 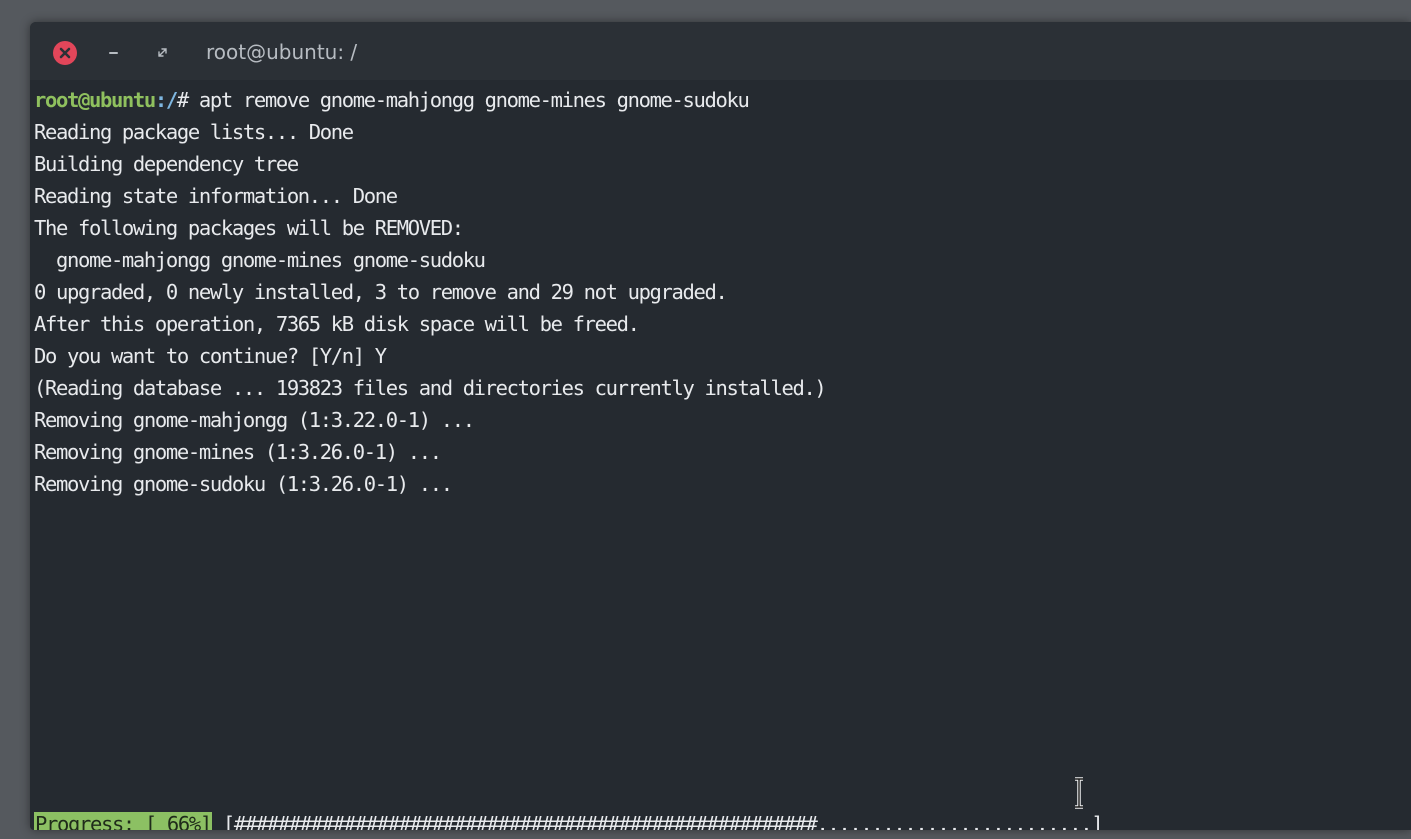 I want to click on prompt-path: :/, so click(x=166, y=100).